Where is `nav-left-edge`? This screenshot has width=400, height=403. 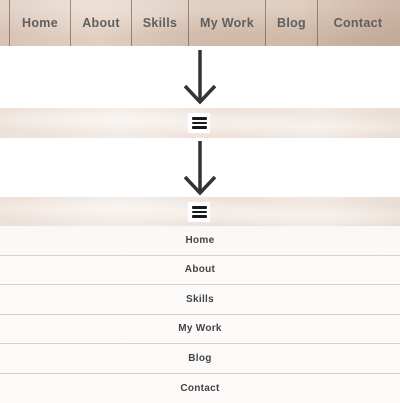
nav-left-edge is located at coordinates (5, 23).